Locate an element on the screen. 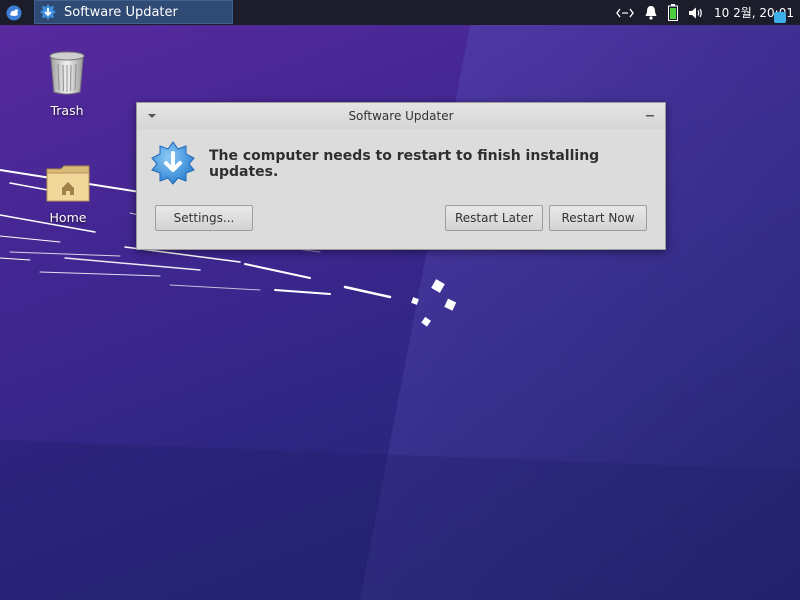  battery-icon is located at coordinates (673, 12).